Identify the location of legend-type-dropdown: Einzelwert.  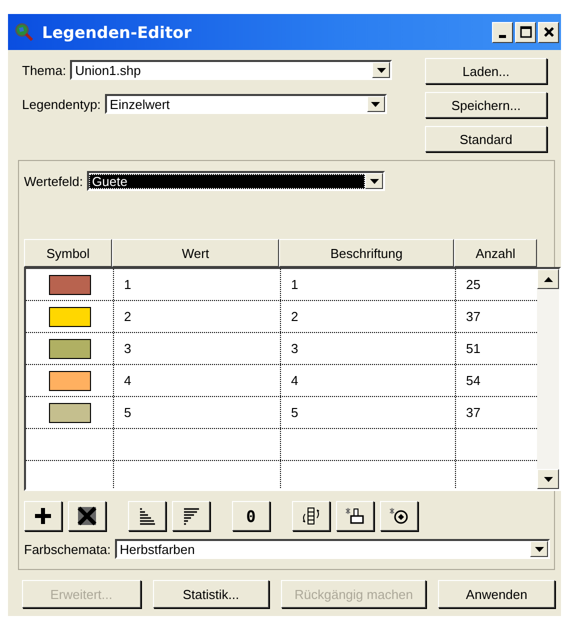
(245, 104).